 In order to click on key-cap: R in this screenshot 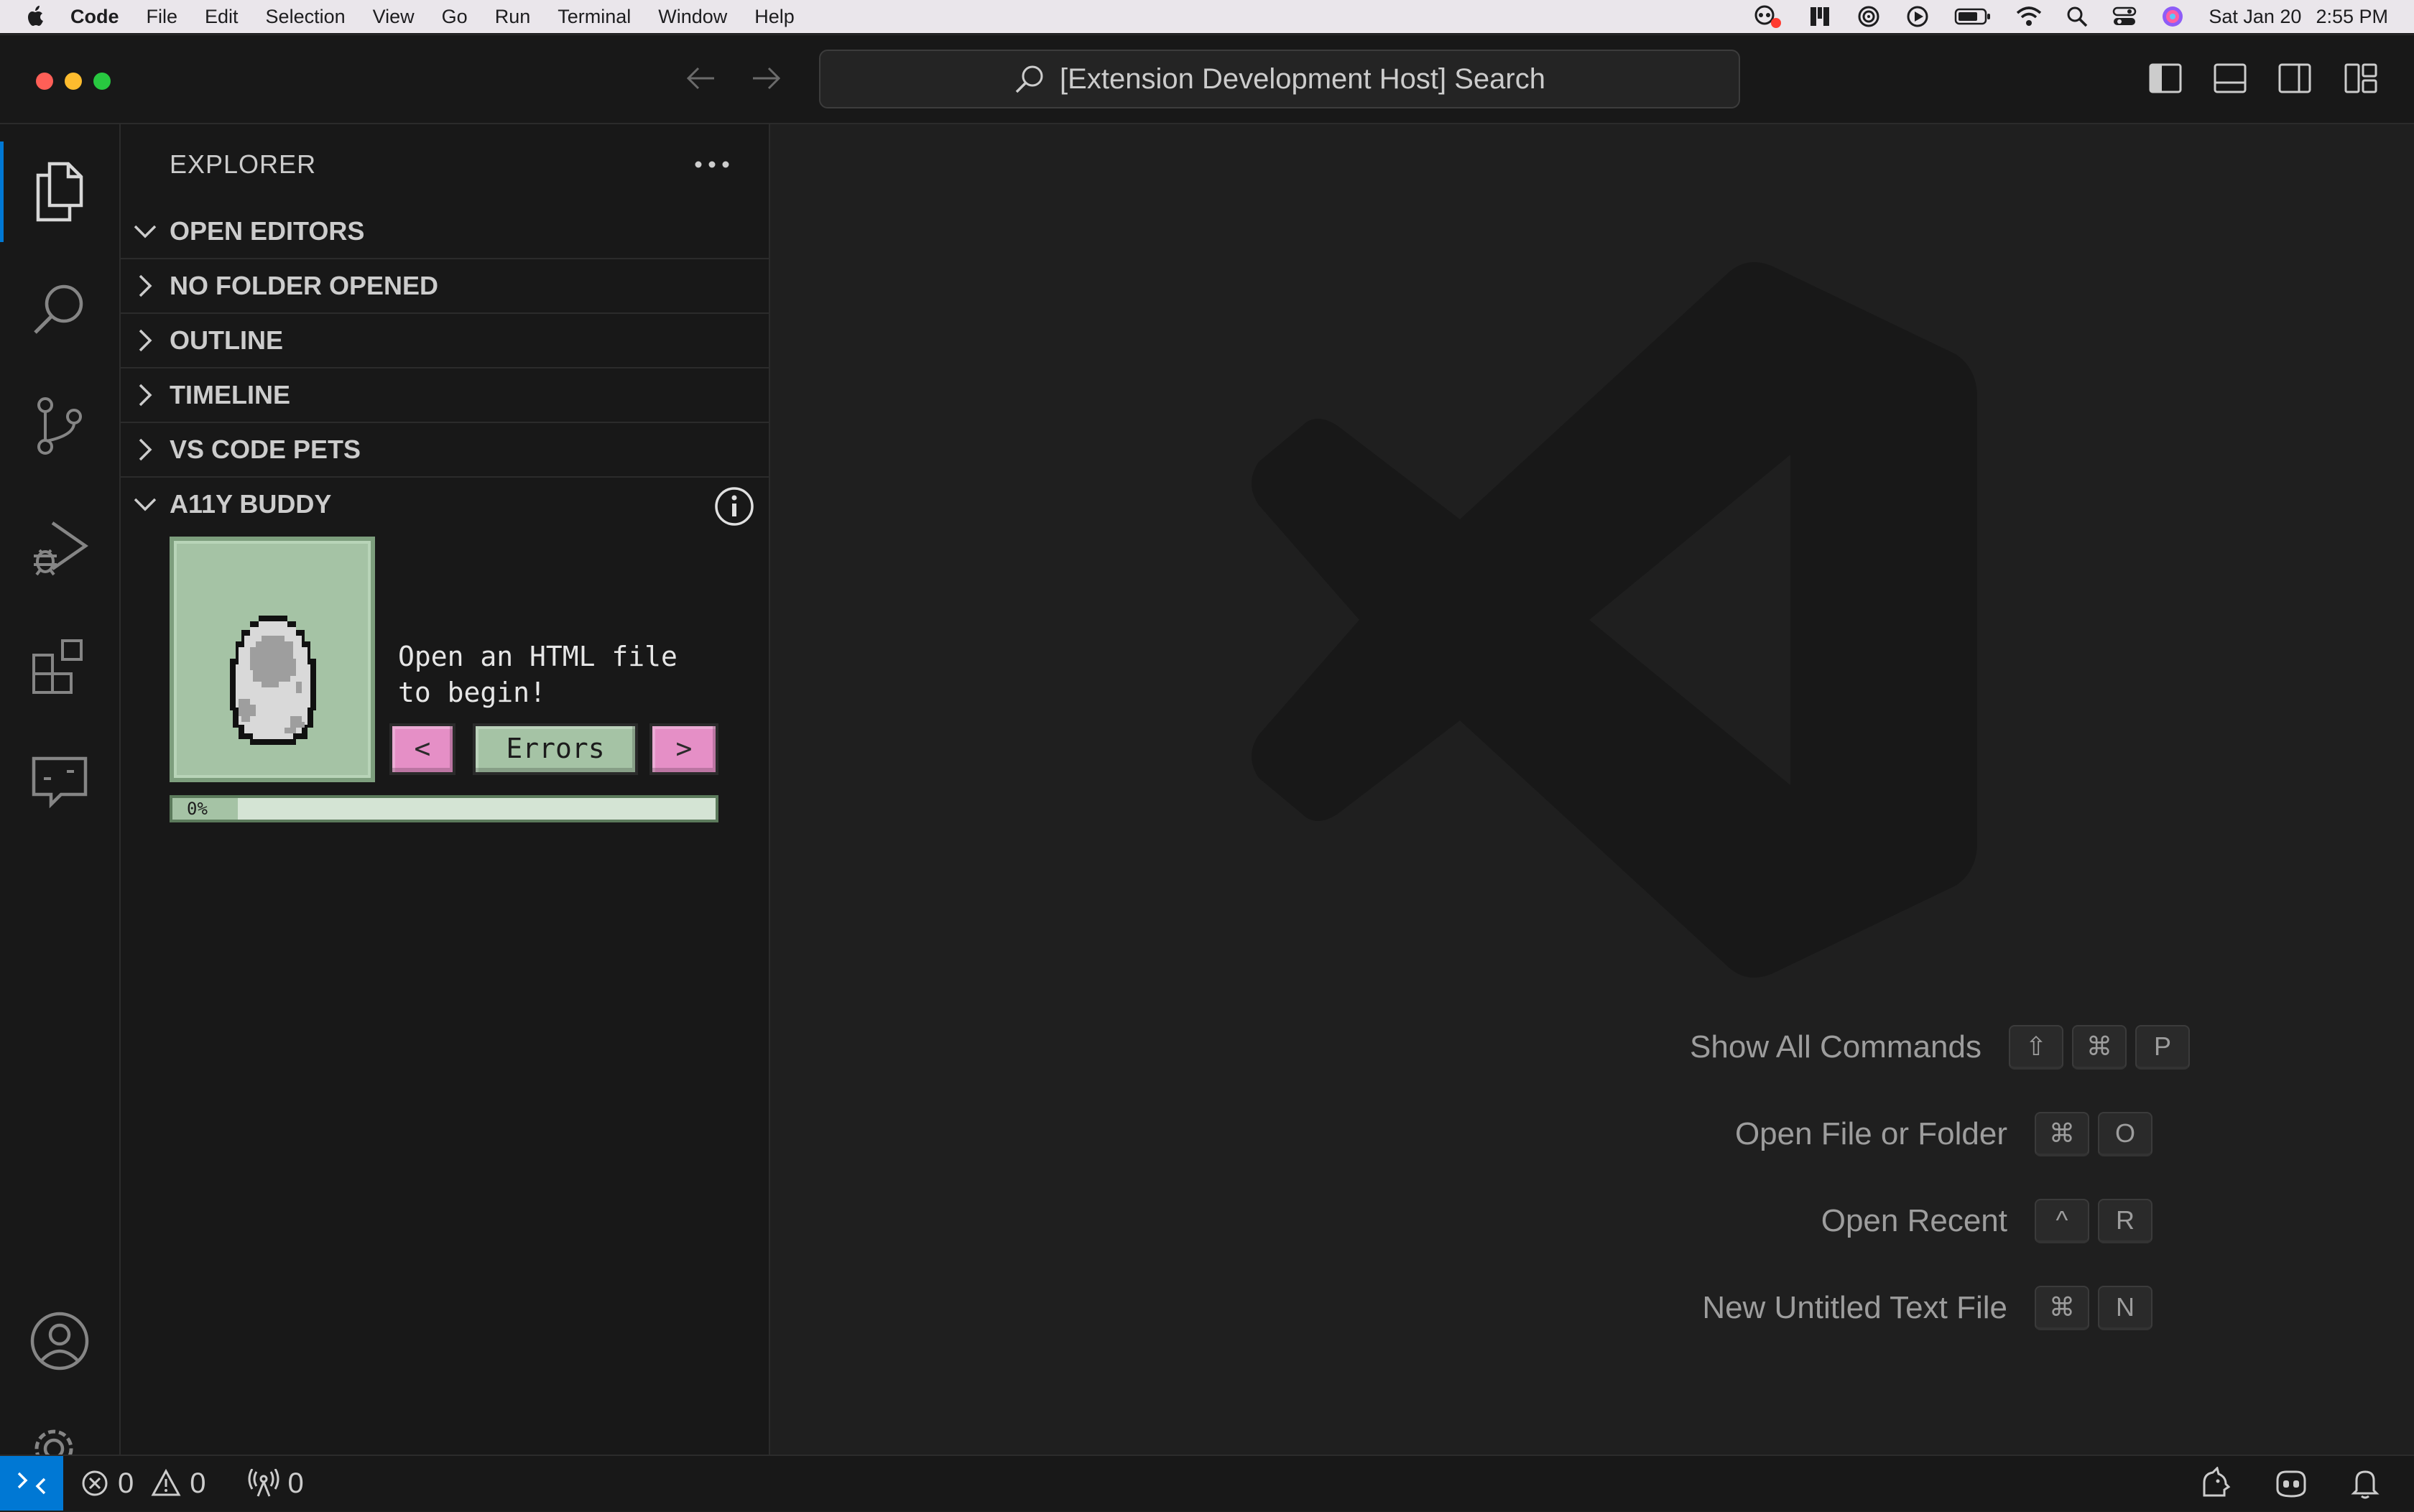, I will do `click(2125, 1221)`.